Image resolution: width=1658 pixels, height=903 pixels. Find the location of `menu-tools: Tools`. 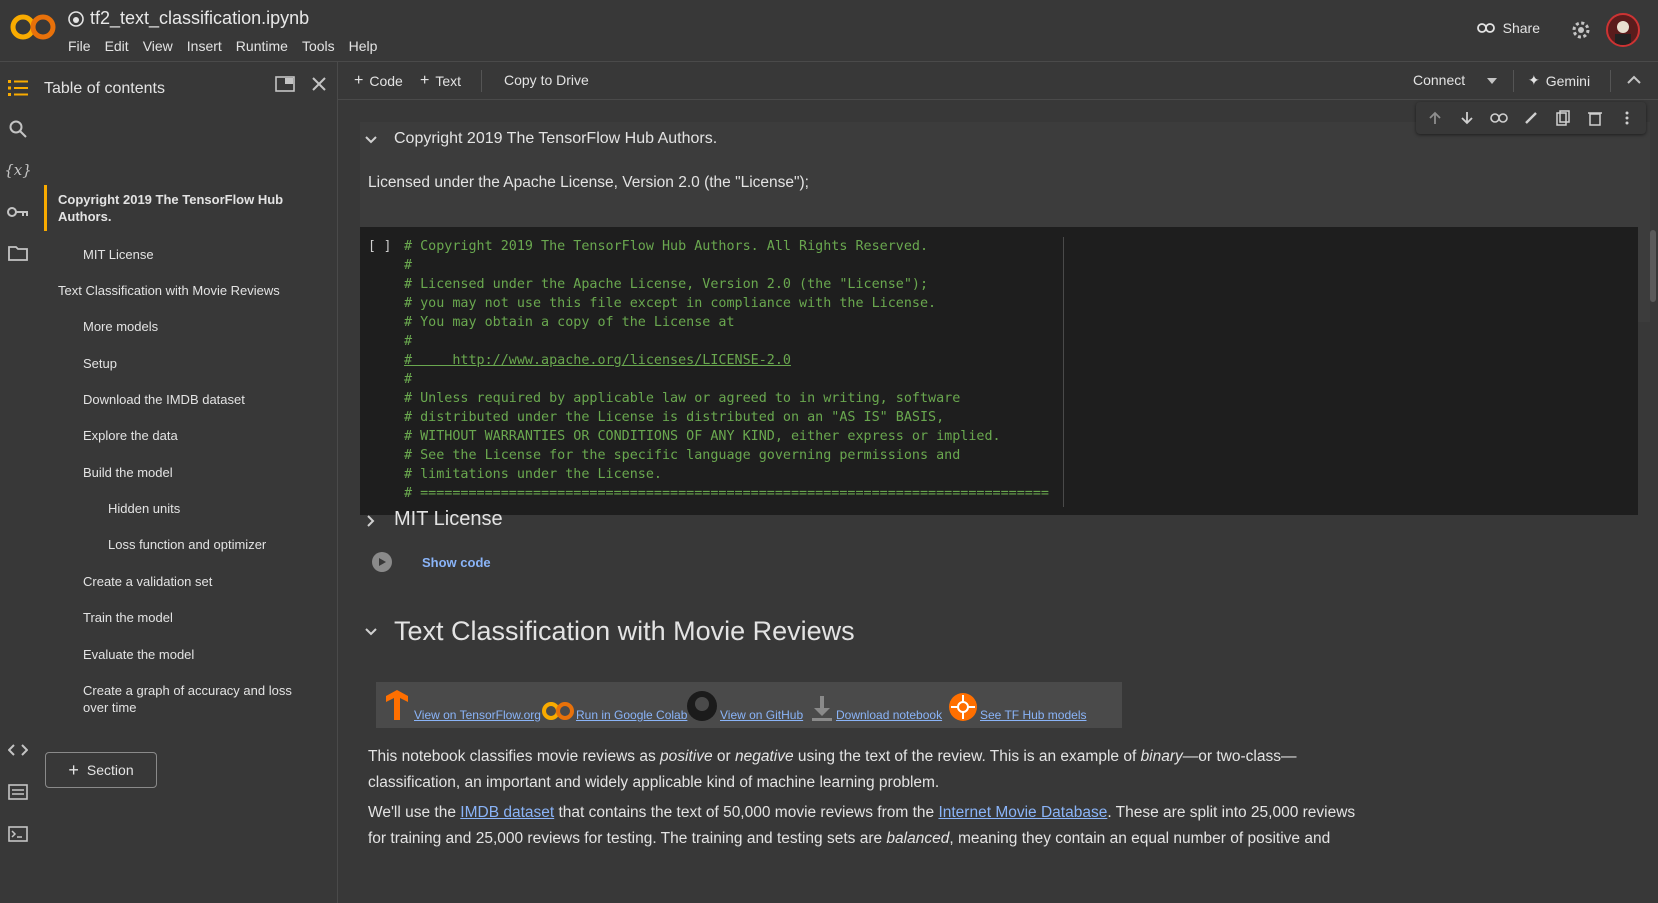

menu-tools: Tools is located at coordinates (318, 46).